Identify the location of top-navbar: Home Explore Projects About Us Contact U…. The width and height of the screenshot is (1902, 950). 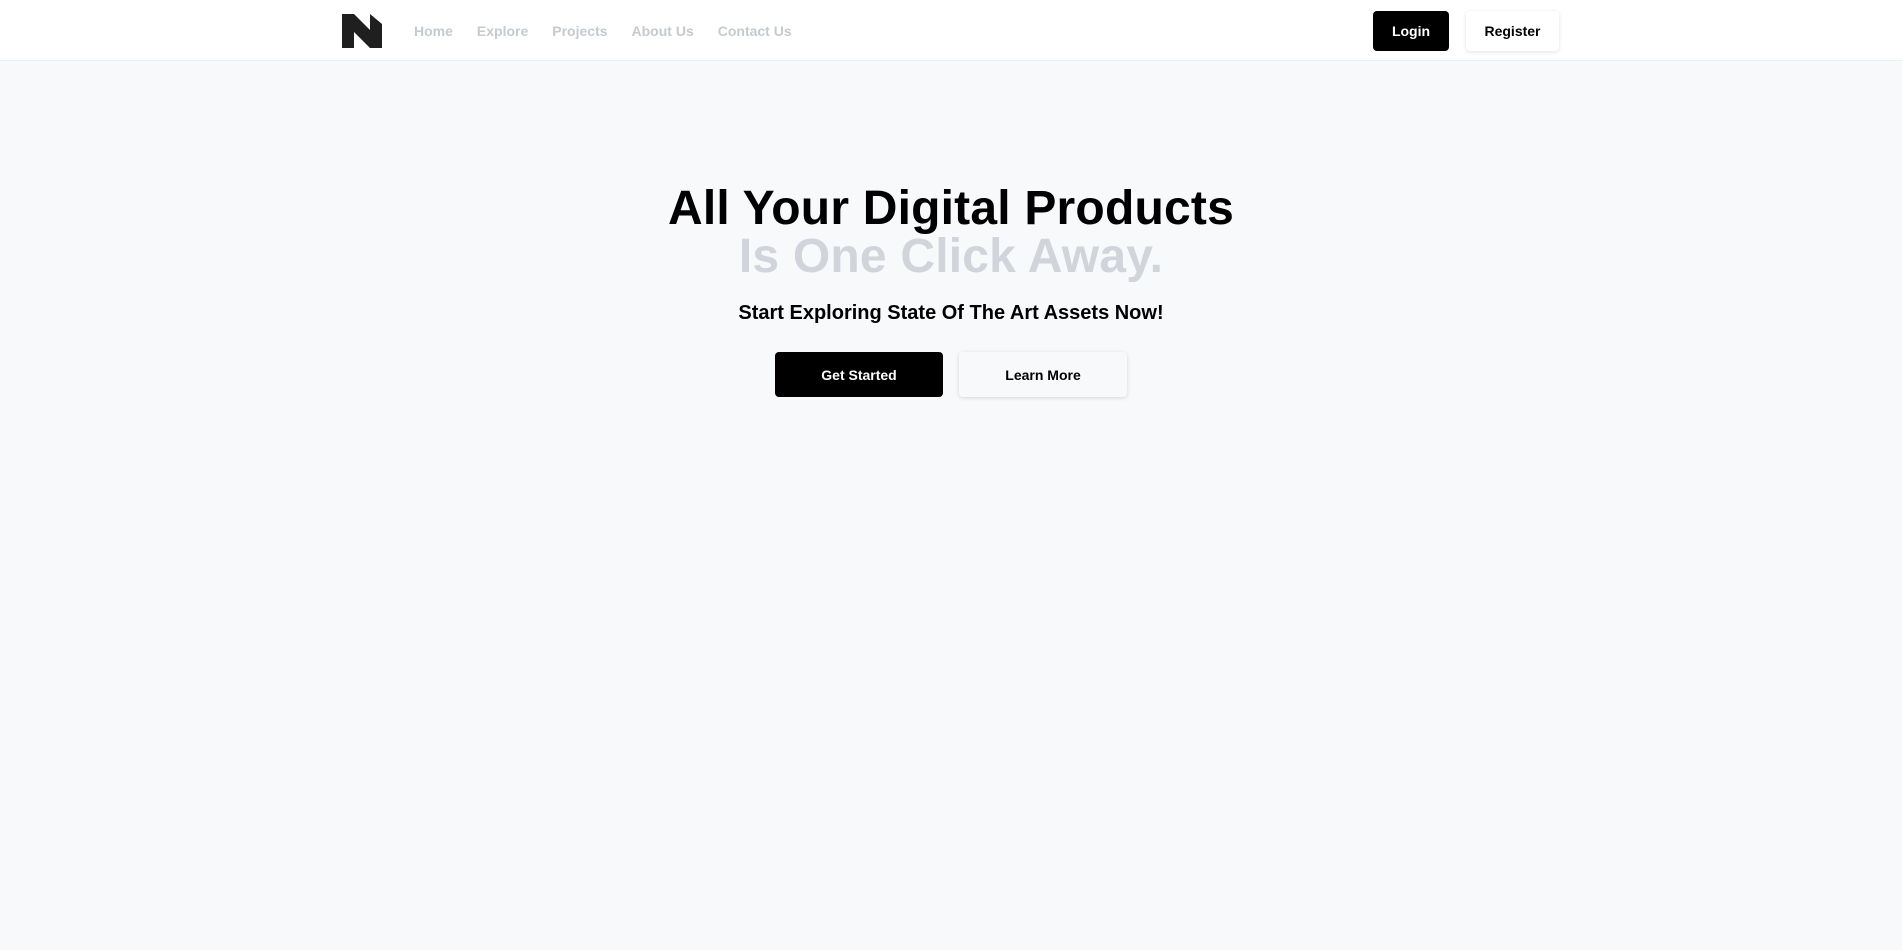
(951, 30).